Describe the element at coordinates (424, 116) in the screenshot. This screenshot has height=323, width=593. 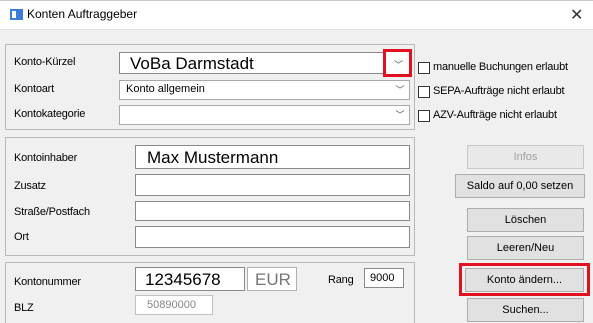
I see `azv-checkbox` at that location.